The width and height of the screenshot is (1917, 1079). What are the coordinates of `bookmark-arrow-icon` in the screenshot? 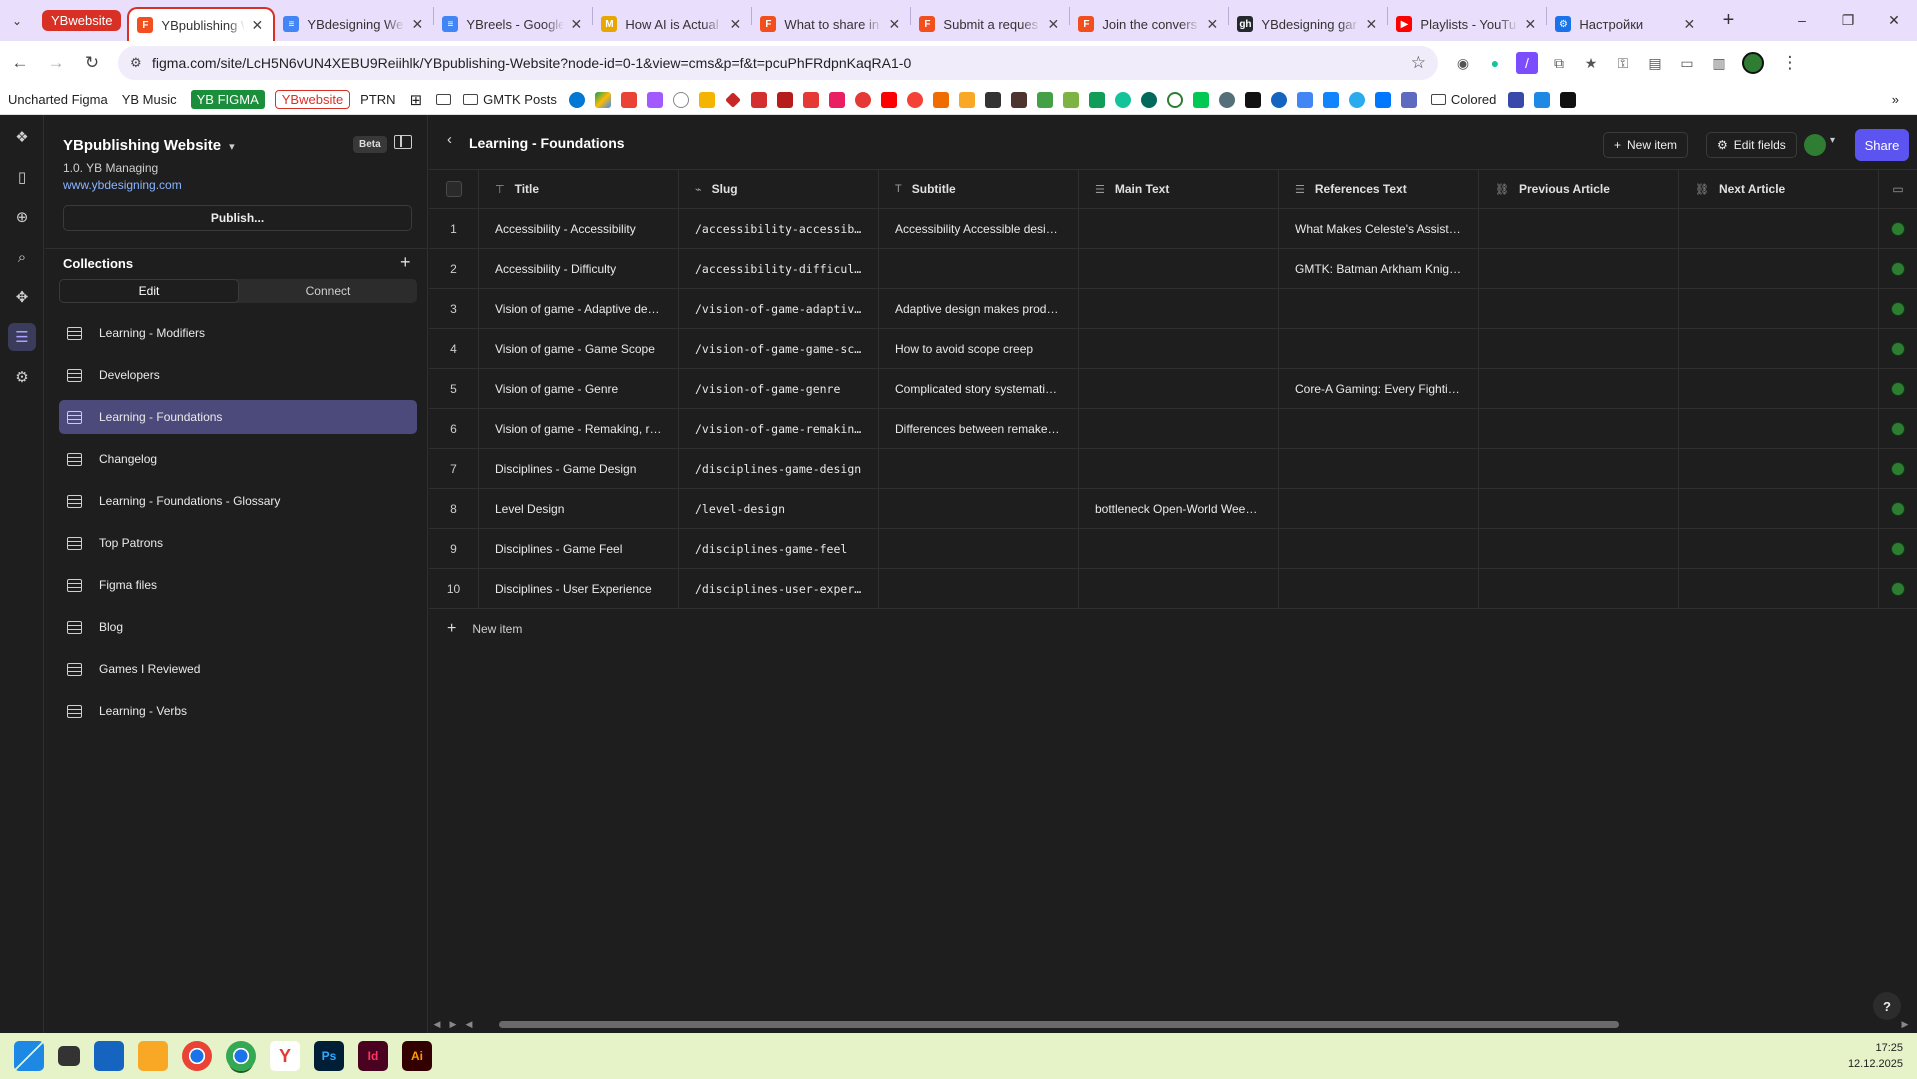 It's located at (1516, 99).